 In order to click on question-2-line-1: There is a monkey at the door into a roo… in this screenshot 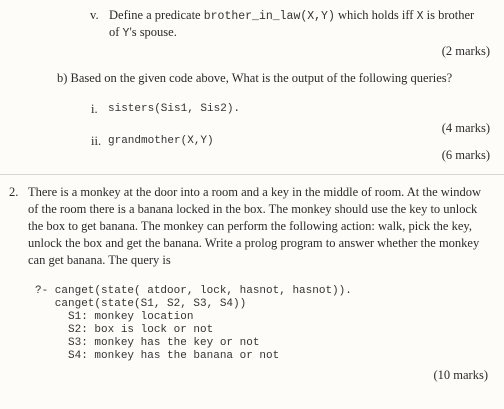, I will do `click(255, 192)`.